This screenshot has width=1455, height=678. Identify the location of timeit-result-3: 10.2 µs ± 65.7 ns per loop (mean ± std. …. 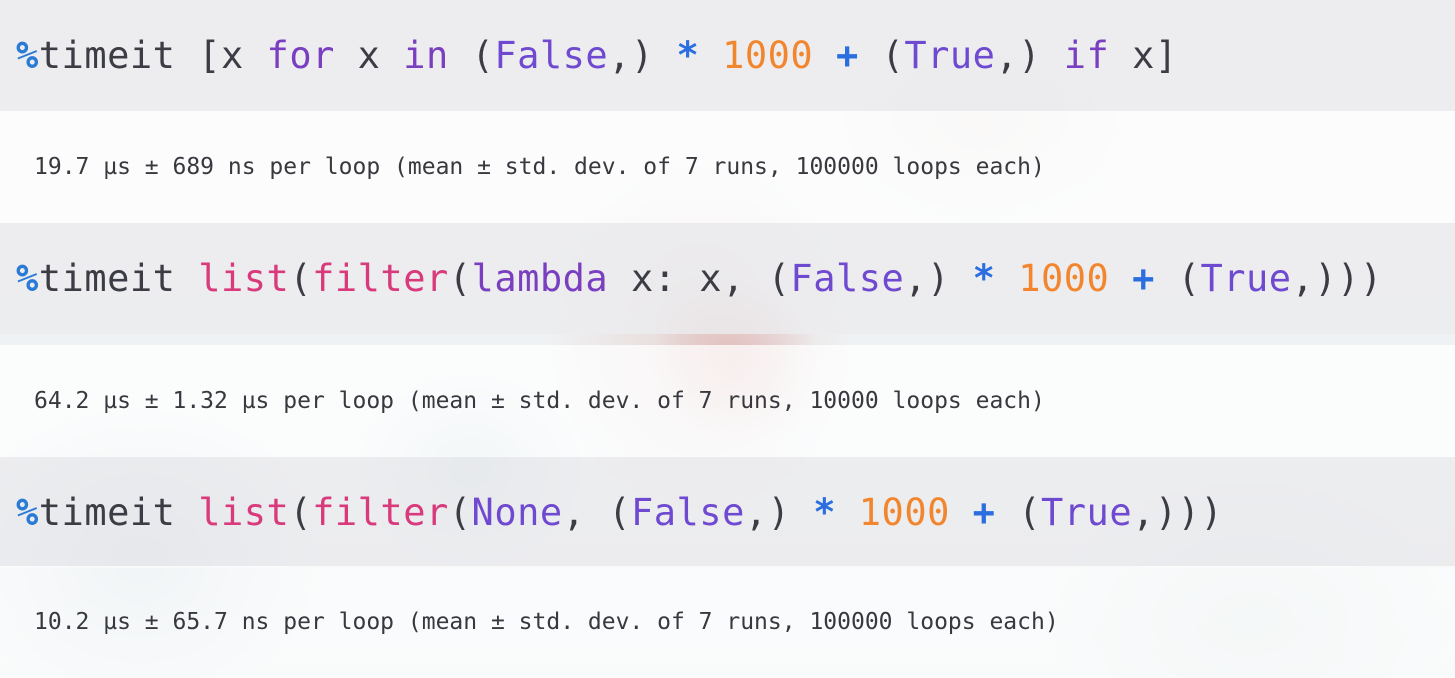
(546, 622).